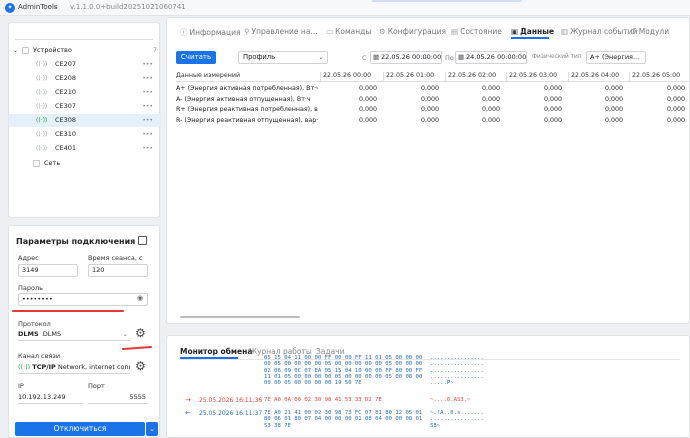 The image size is (690, 438). Describe the element at coordinates (537, 31) in the screenshot. I see `tab-label: Данные` at that location.